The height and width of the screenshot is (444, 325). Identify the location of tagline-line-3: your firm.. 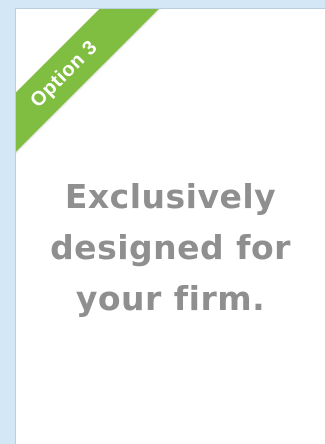
(170, 298).